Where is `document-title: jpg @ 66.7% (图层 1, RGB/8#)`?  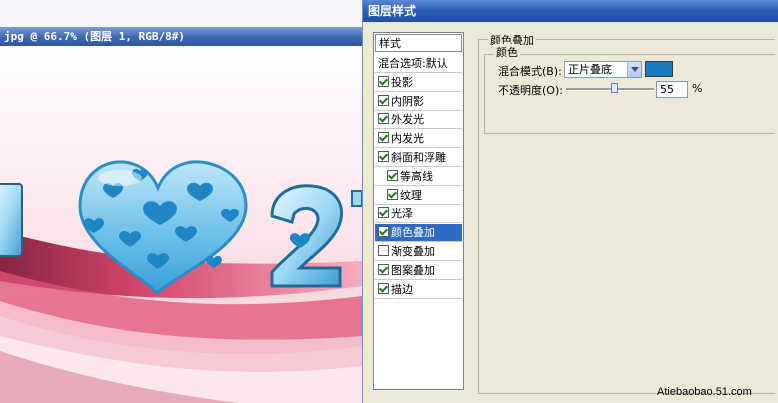 document-title: jpg @ 66.7% (图层 1, RGB/8#) is located at coordinates (94, 36).